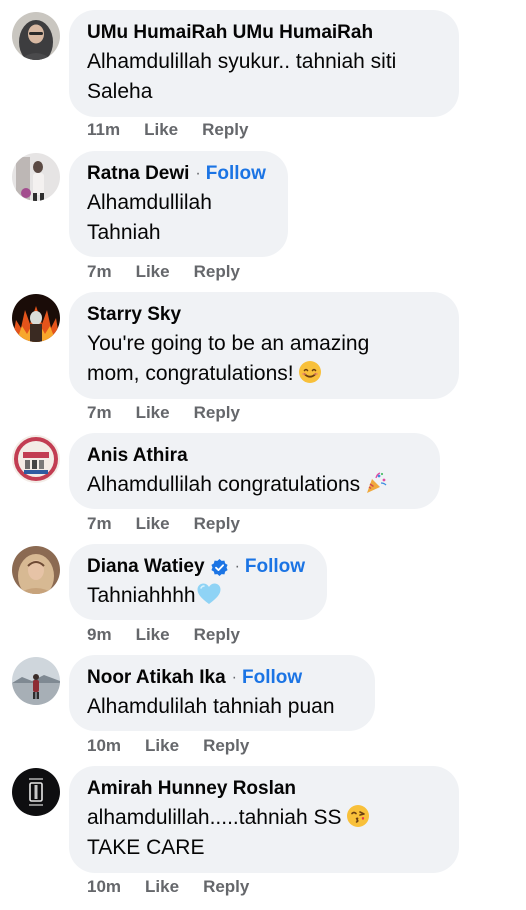  I want to click on comment-text-second-line: TAKE CARE, so click(146, 847).